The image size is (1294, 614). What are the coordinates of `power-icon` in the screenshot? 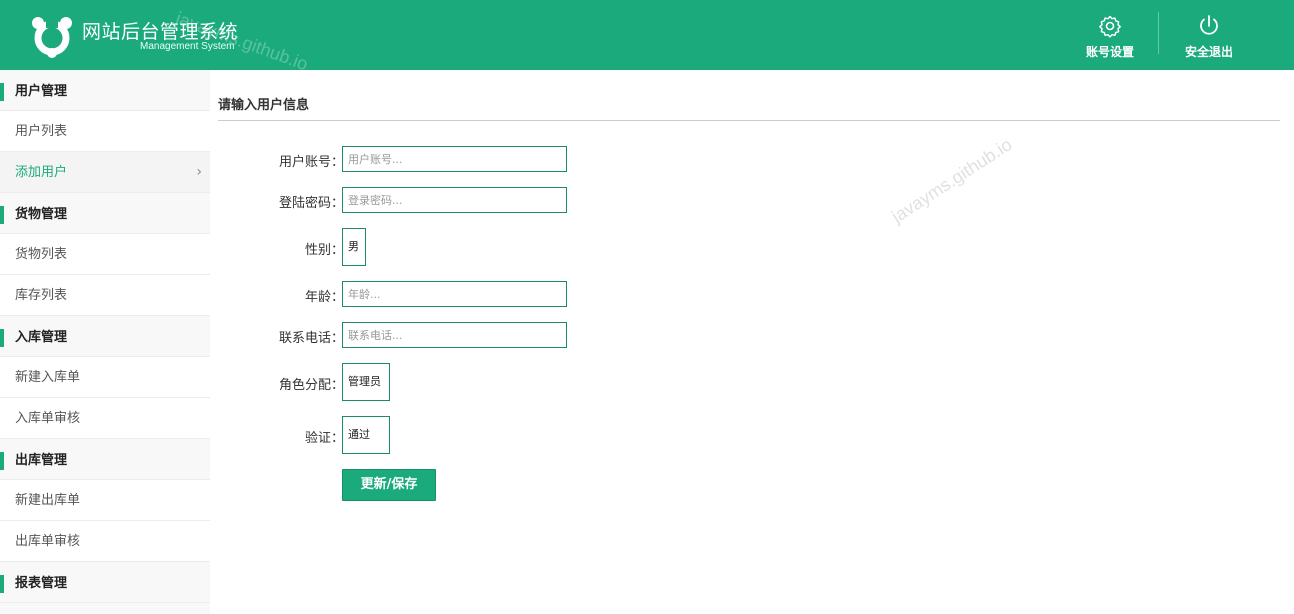 It's located at (1209, 25).